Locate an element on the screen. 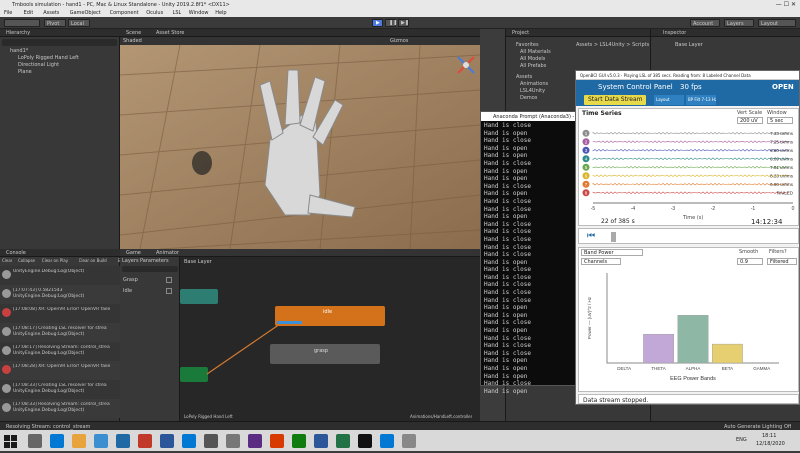 This screenshot has height=453, width=800. entry-node is located at coordinates (194, 374).